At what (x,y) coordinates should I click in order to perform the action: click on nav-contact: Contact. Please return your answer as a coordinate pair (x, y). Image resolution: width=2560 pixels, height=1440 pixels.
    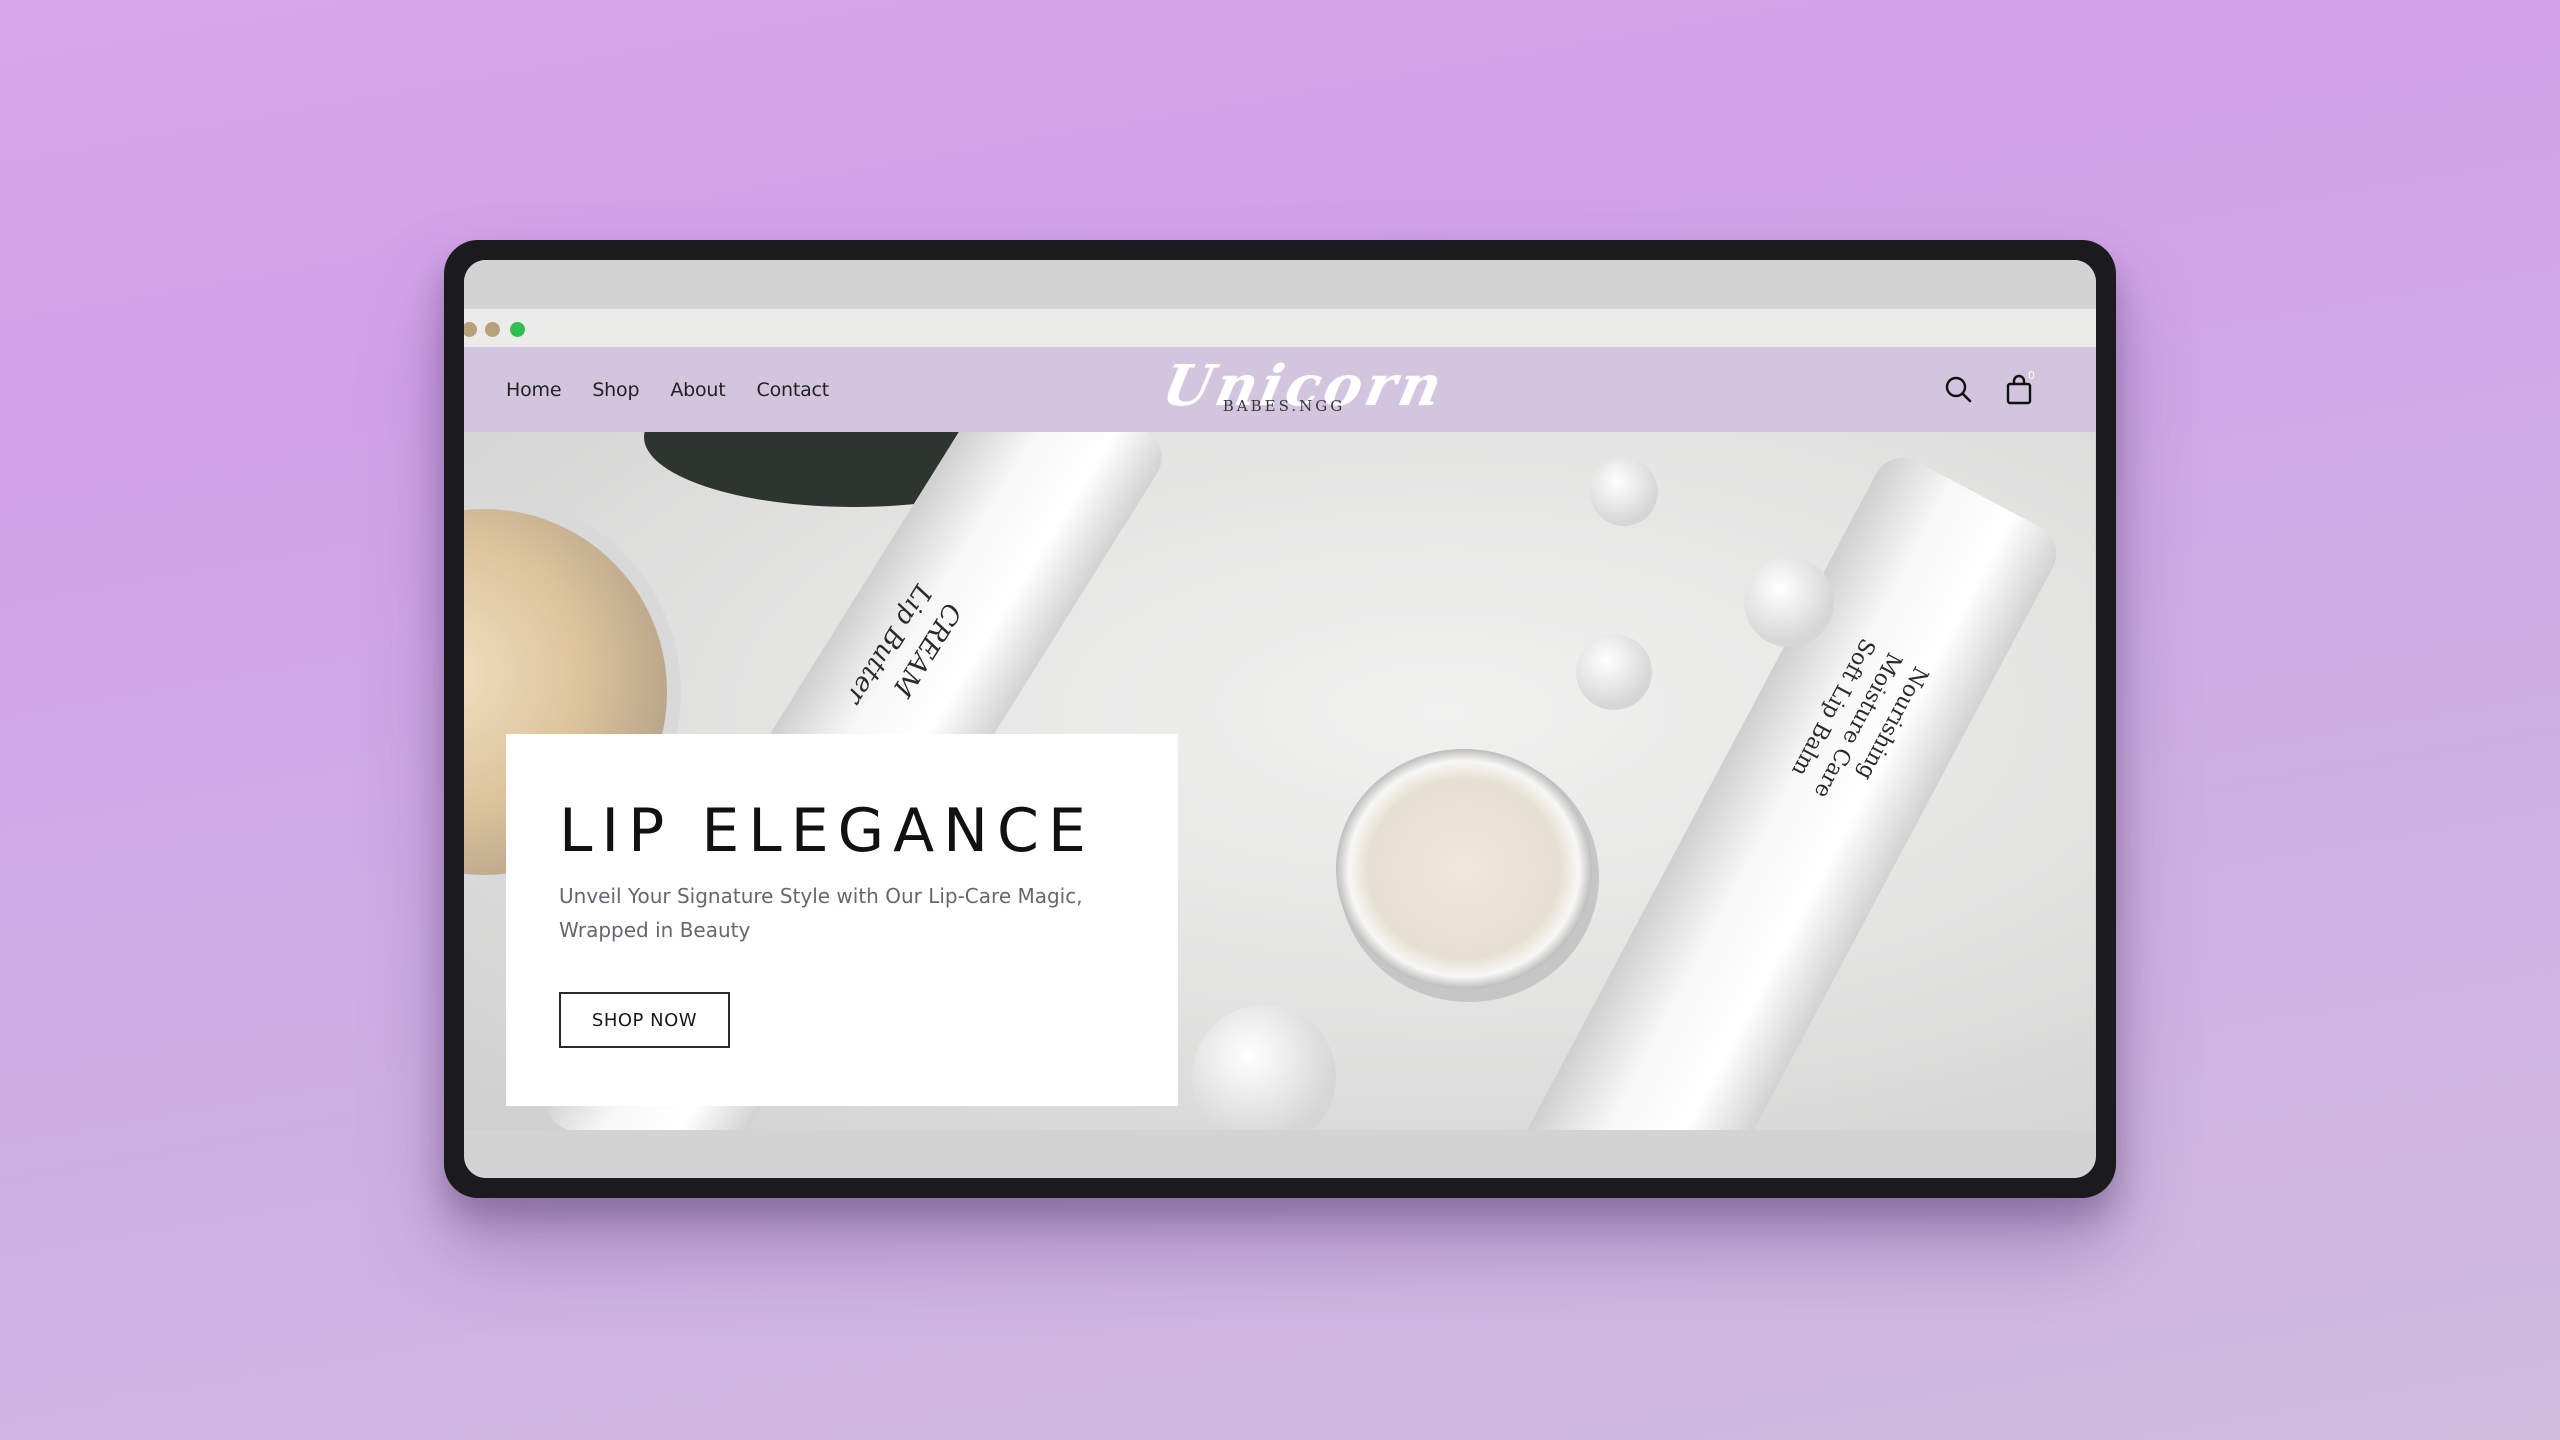
    Looking at the image, I should click on (793, 390).